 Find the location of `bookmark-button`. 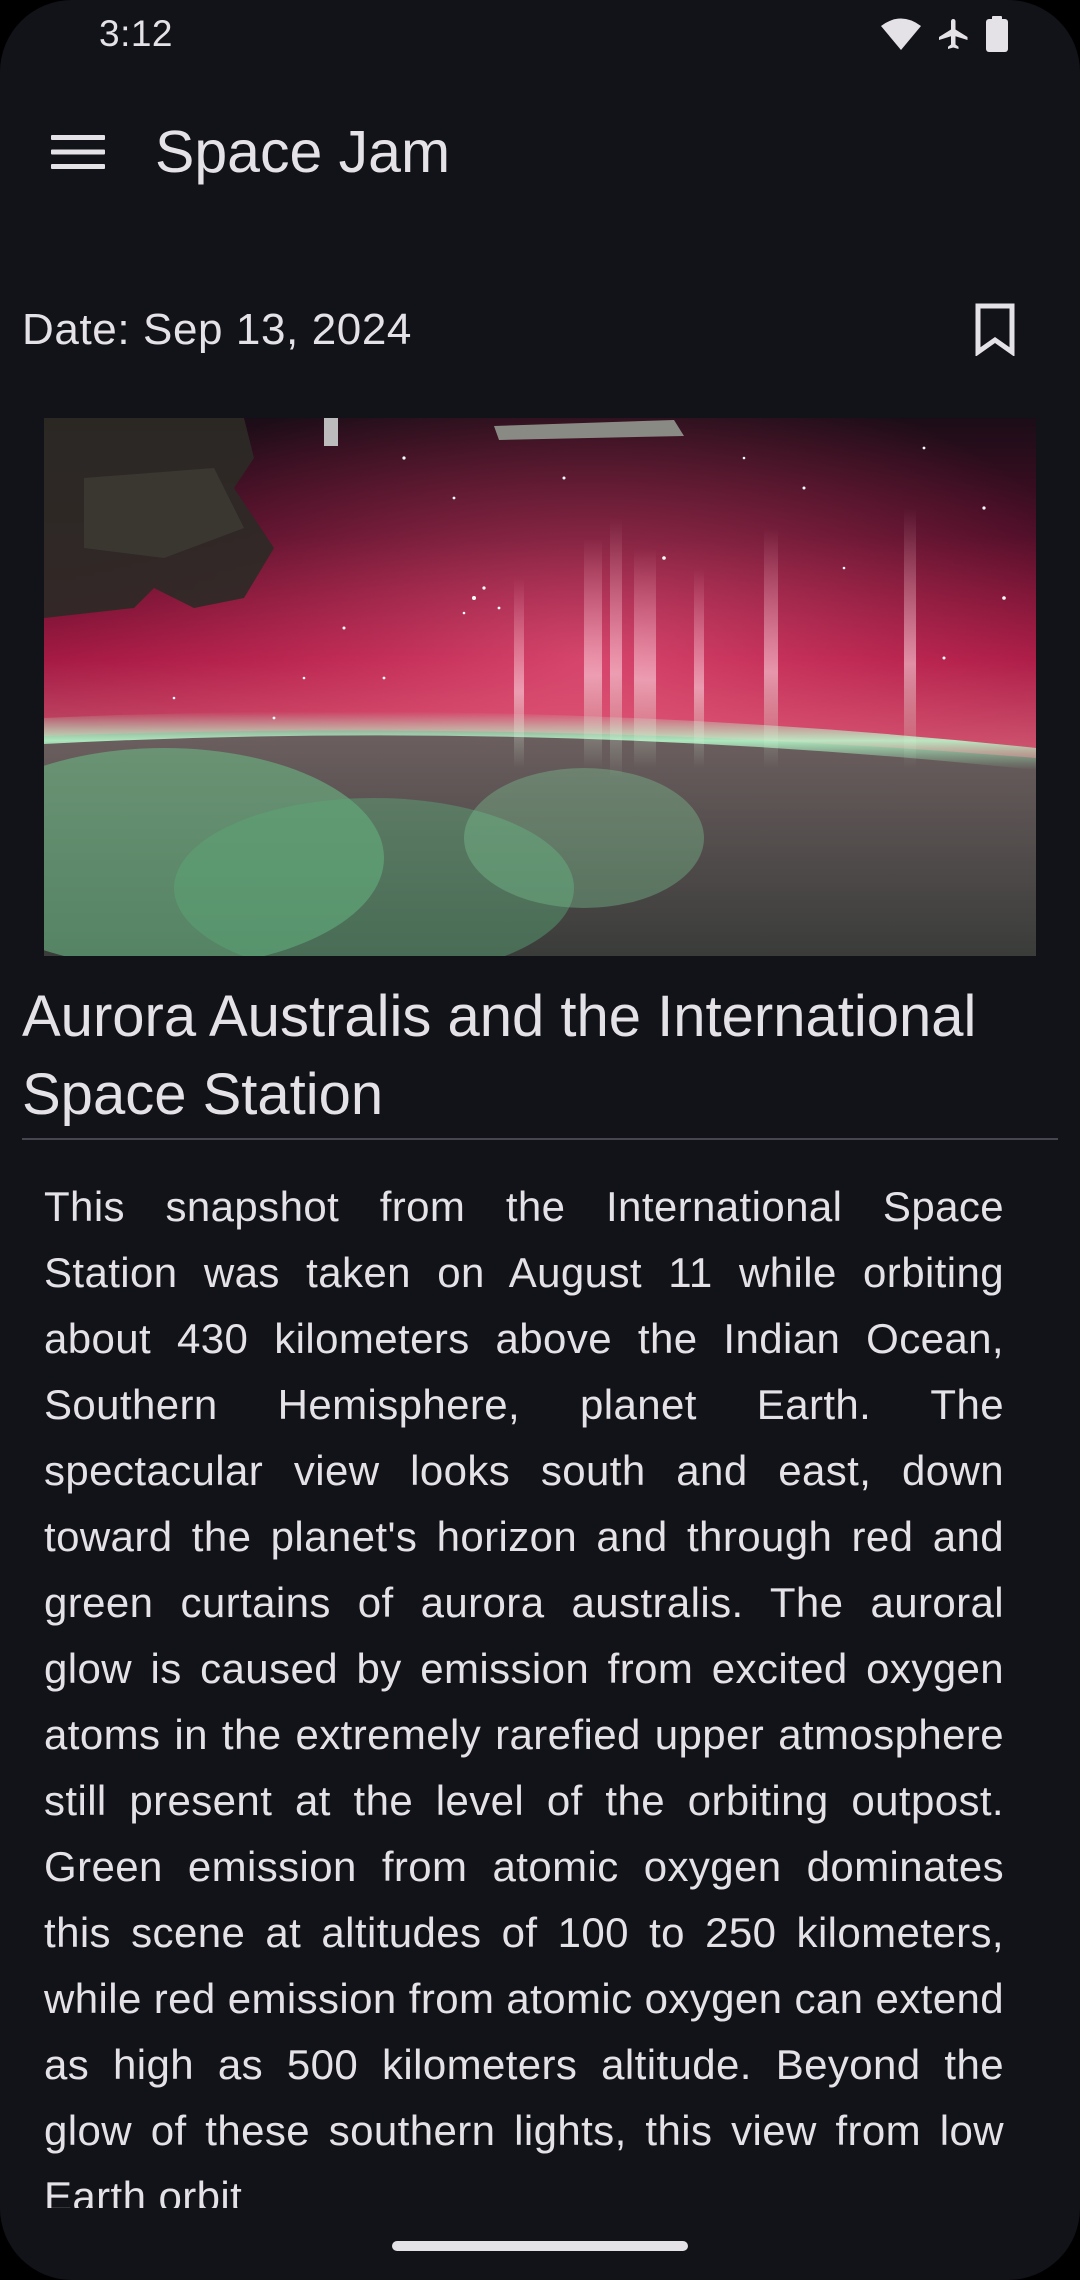

bookmark-button is located at coordinates (995, 331).